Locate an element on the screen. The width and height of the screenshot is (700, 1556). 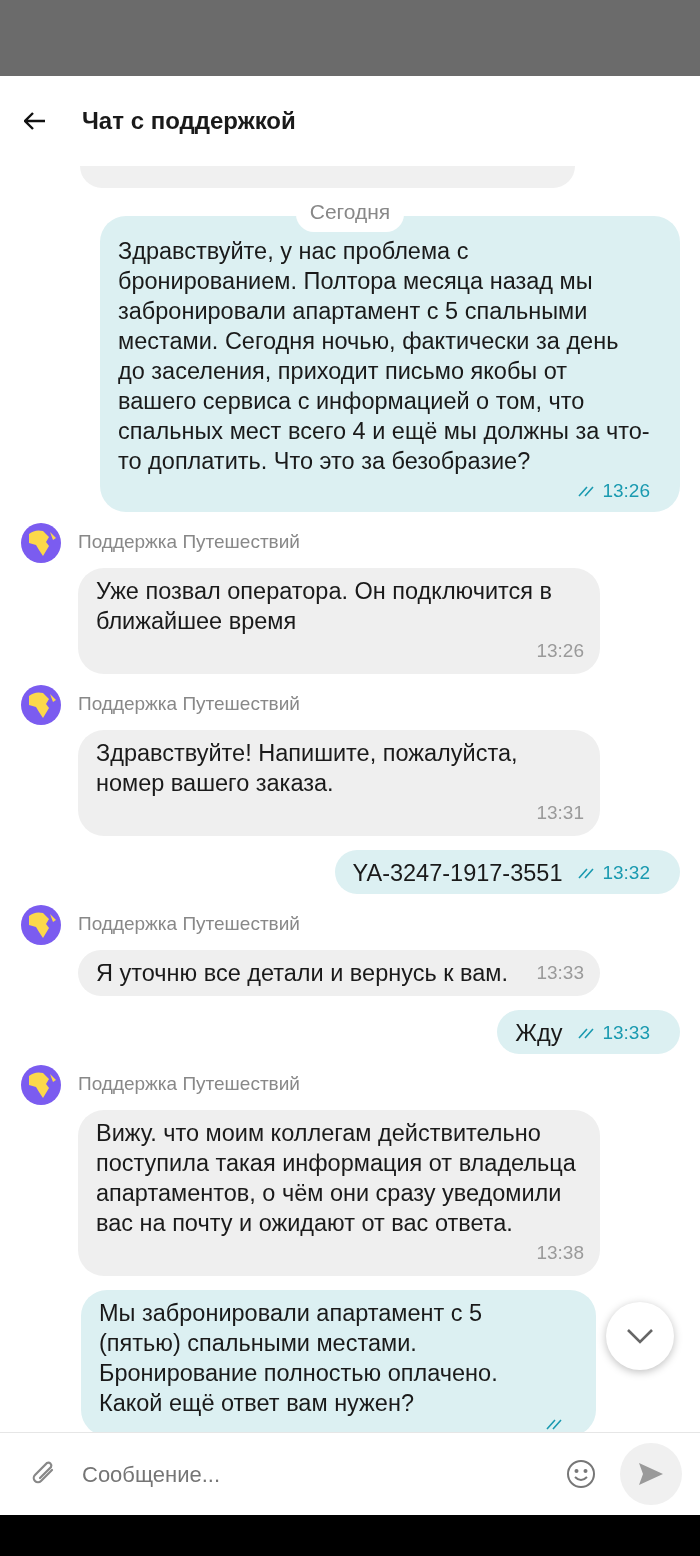
scroll-down-button is located at coordinates (640, 1336).